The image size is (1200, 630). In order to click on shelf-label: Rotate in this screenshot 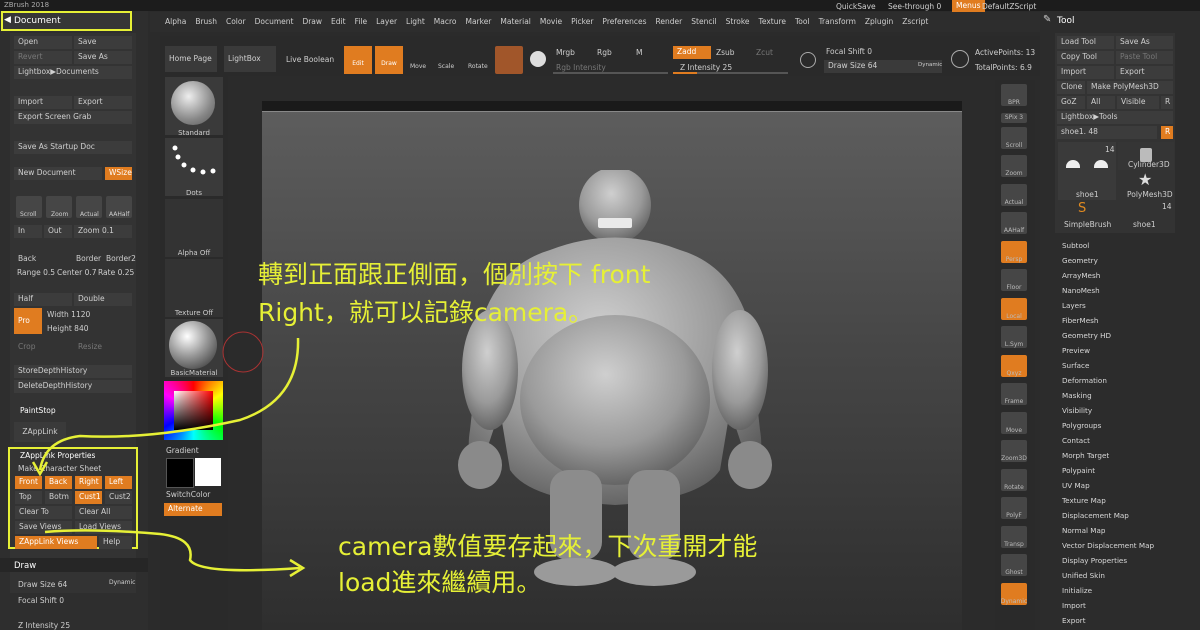, I will do `click(1014, 487)`.